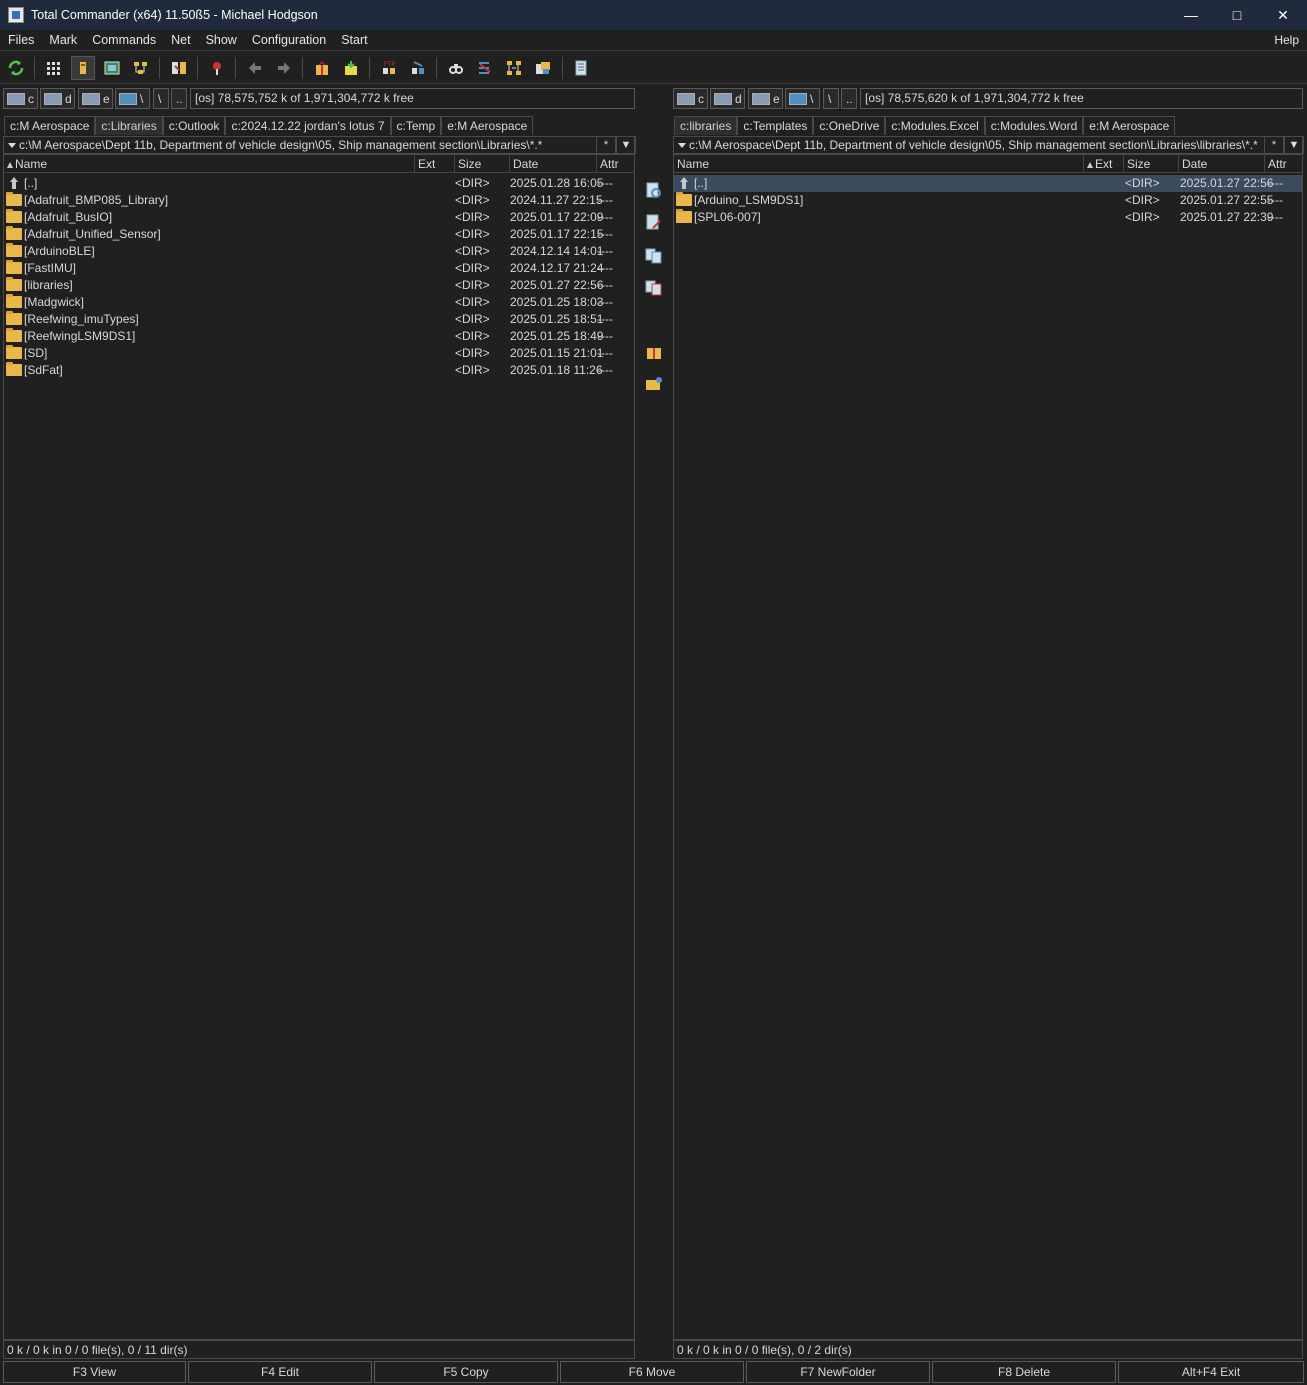 Image resolution: width=1307 pixels, height=1385 pixels. I want to click on file-row: [FastIMU] <DIR> 2024.12.17 21:24 ----, so click(319, 268).